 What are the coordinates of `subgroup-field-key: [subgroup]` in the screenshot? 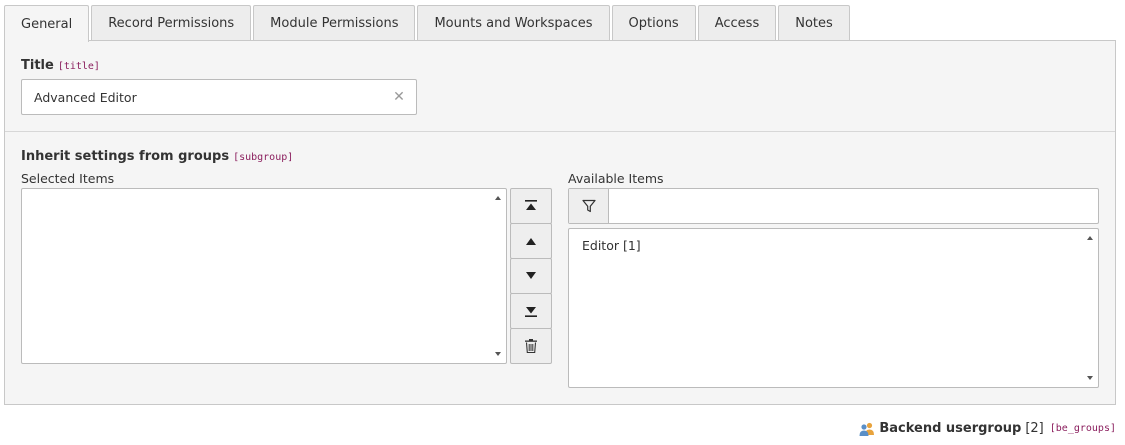 It's located at (263, 157).